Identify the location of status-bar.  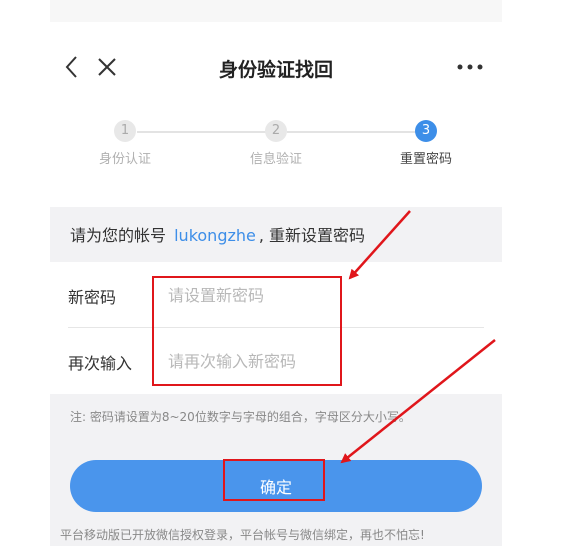
(276, 11).